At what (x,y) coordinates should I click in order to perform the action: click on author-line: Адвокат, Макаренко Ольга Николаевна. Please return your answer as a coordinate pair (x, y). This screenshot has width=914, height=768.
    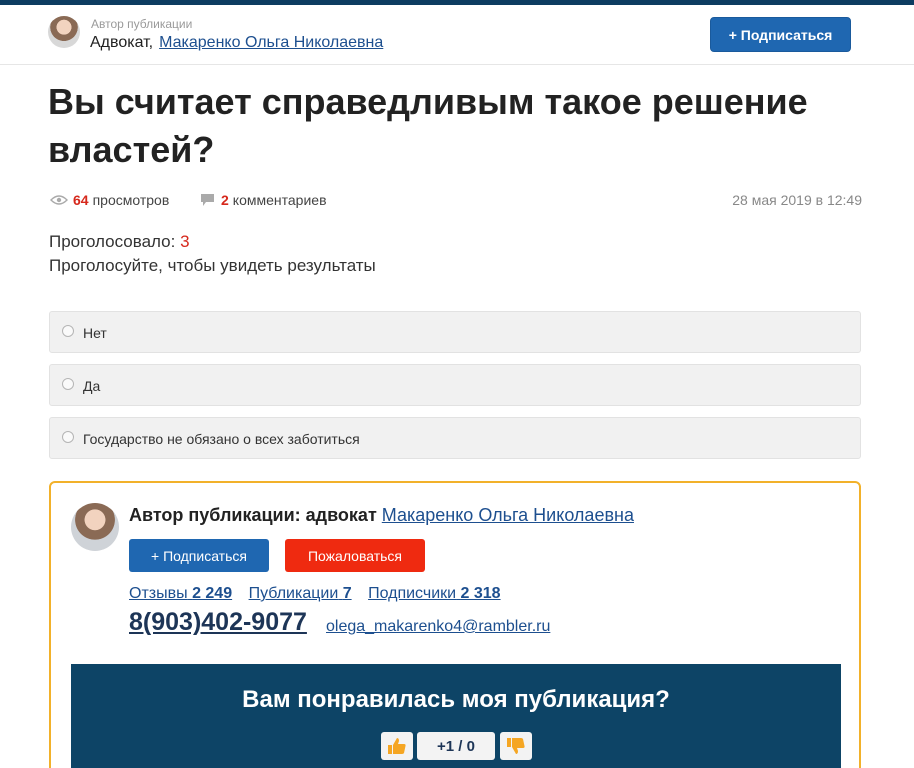
    Looking at the image, I should click on (236, 43).